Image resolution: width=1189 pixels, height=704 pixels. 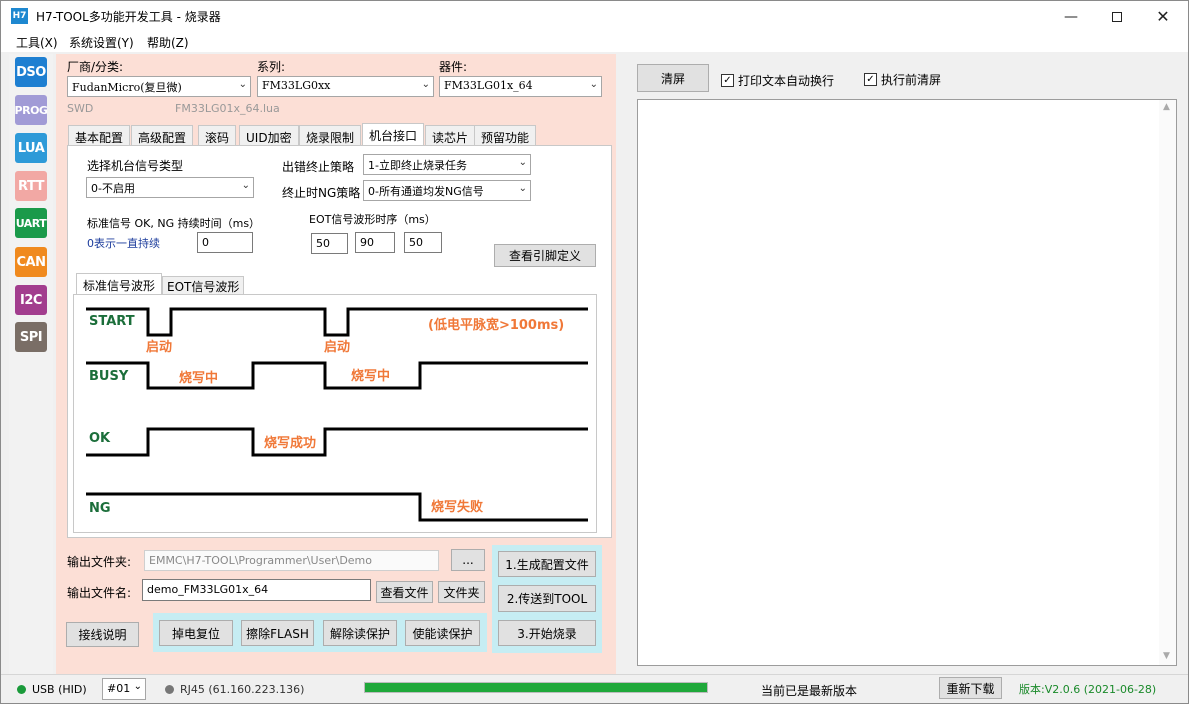 What do you see at coordinates (31, 223) in the screenshot?
I see `sidebar-uart-button: UART` at bounding box center [31, 223].